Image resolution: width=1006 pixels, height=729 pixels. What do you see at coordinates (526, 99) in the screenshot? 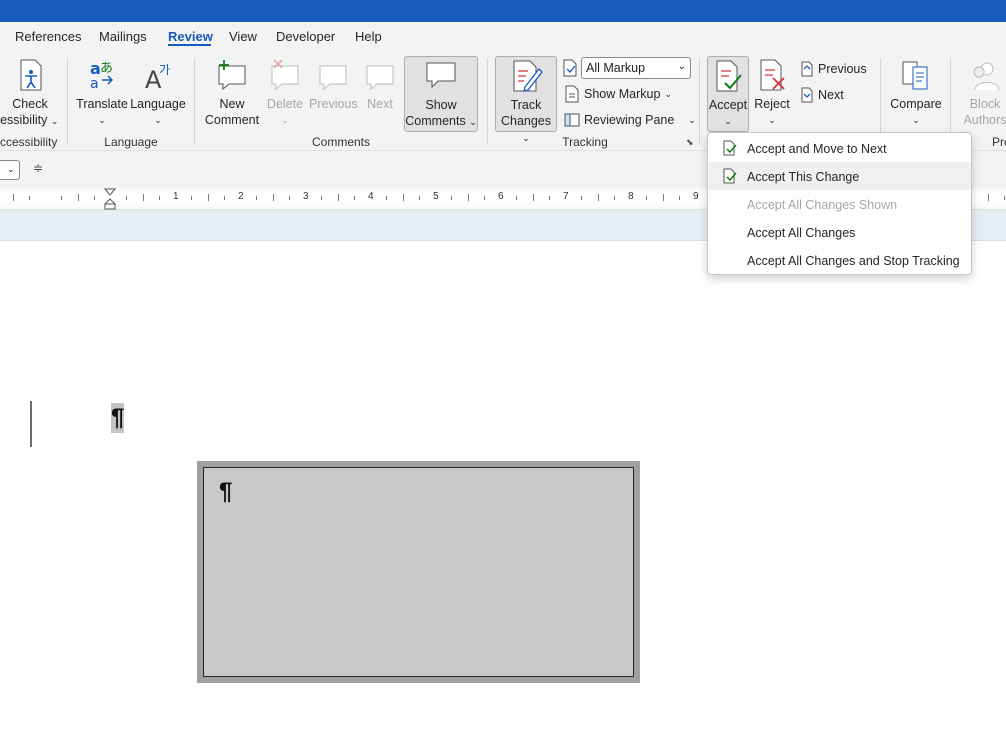
I see `track-changes-button: Track Changes ⌄` at bounding box center [526, 99].